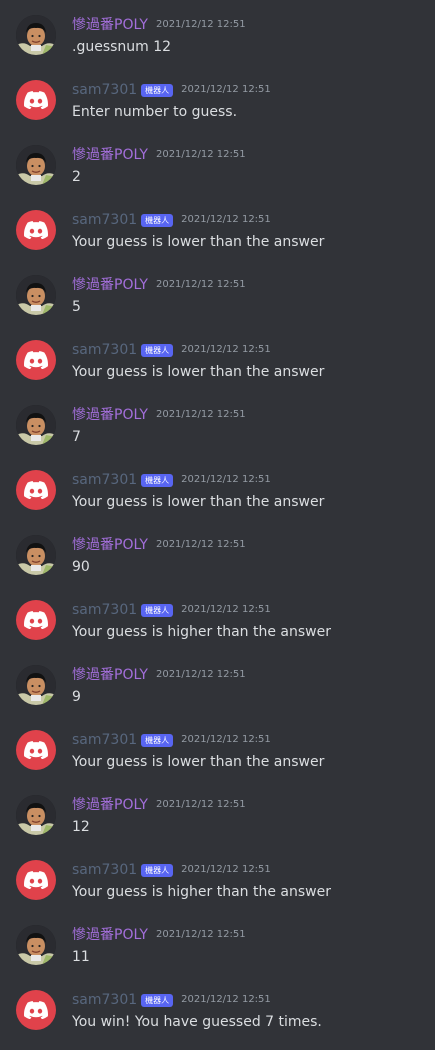 This screenshot has height=1050, width=435. What do you see at coordinates (81, 827) in the screenshot?
I see `message-content: 12` at bounding box center [81, 827].